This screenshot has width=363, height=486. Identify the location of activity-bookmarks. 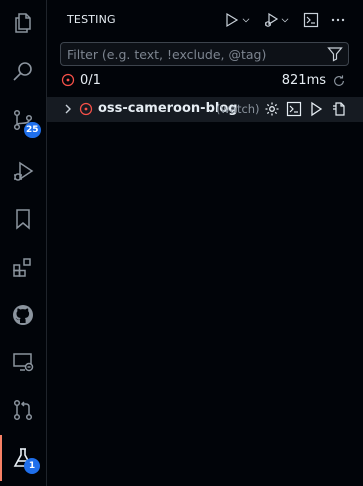
(23, 219).